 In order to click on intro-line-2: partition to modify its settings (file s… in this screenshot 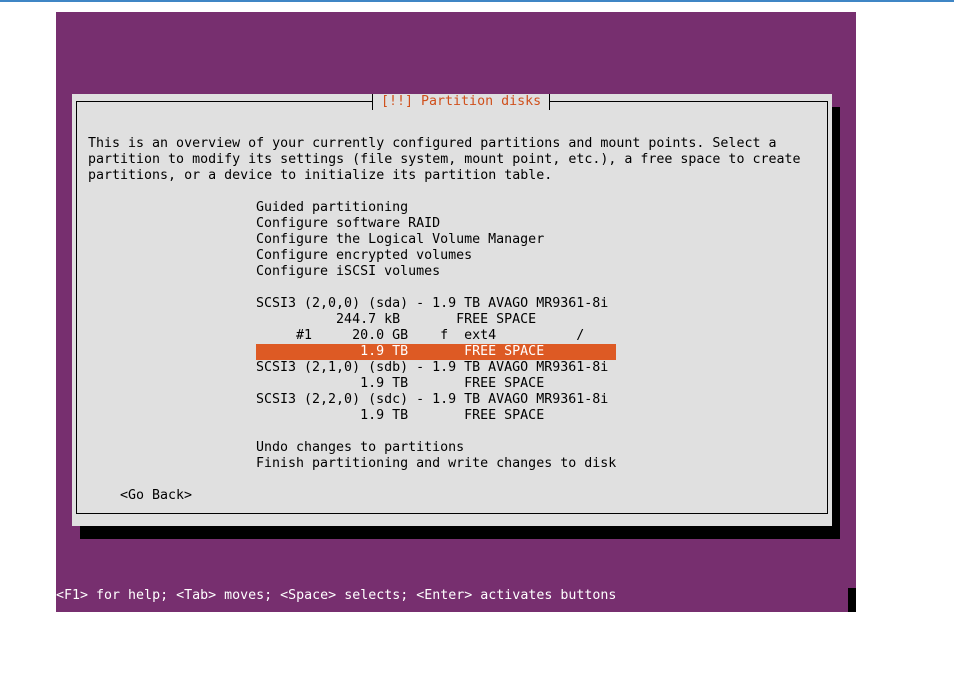, I will do `click(444, 159)`.